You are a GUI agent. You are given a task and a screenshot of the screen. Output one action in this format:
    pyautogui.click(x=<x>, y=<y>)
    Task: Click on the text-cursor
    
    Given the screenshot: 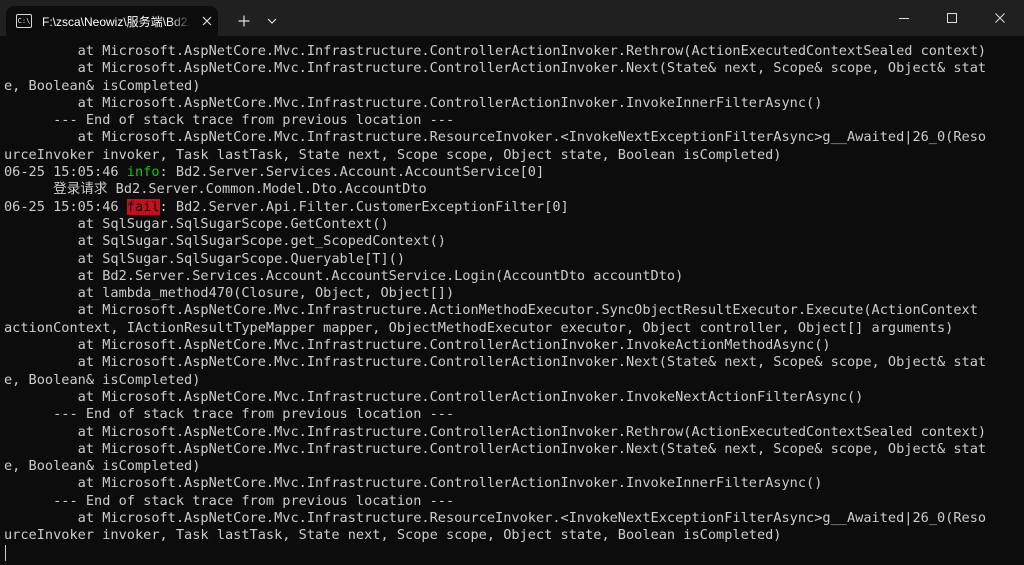 What is the action you would take?
    pyautogui.click(x=5, y=553)
    